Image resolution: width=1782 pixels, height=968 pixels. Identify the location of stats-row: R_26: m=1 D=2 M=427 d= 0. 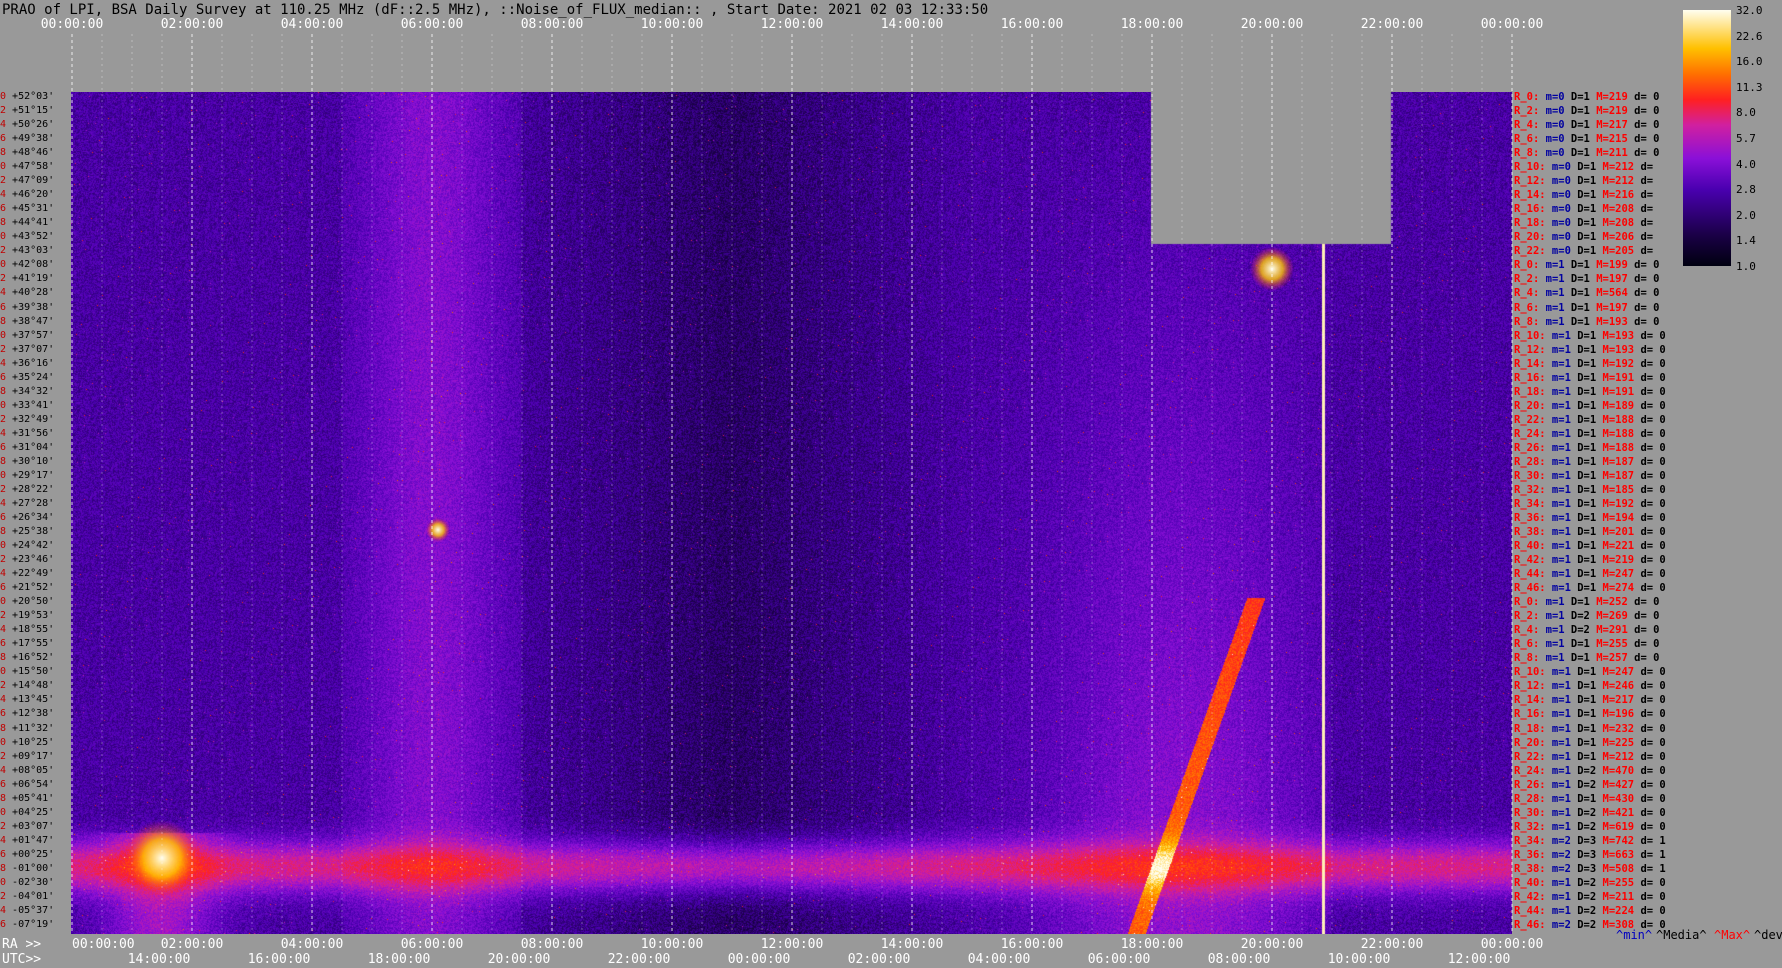
(1590, 785).